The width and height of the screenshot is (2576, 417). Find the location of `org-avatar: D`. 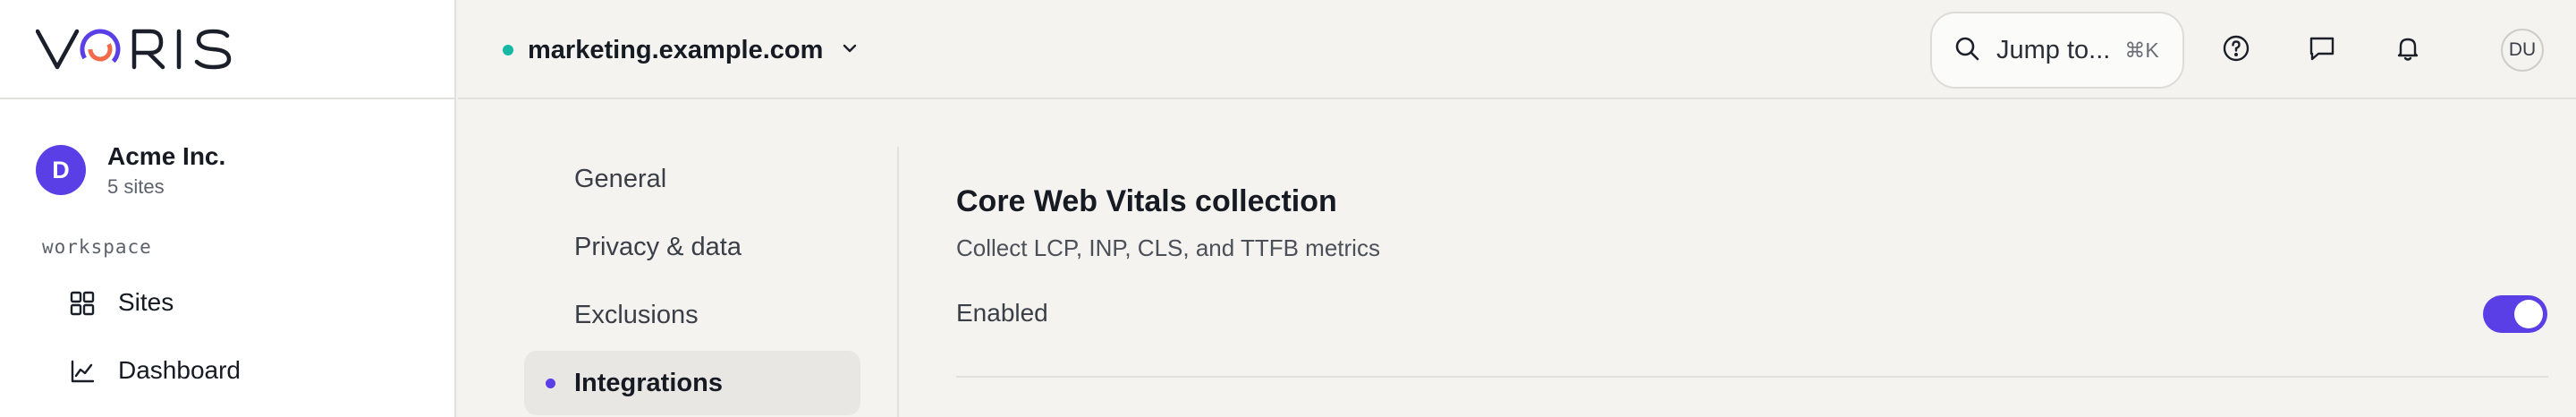

org-avatar: D is located at coordinates (61, 170).